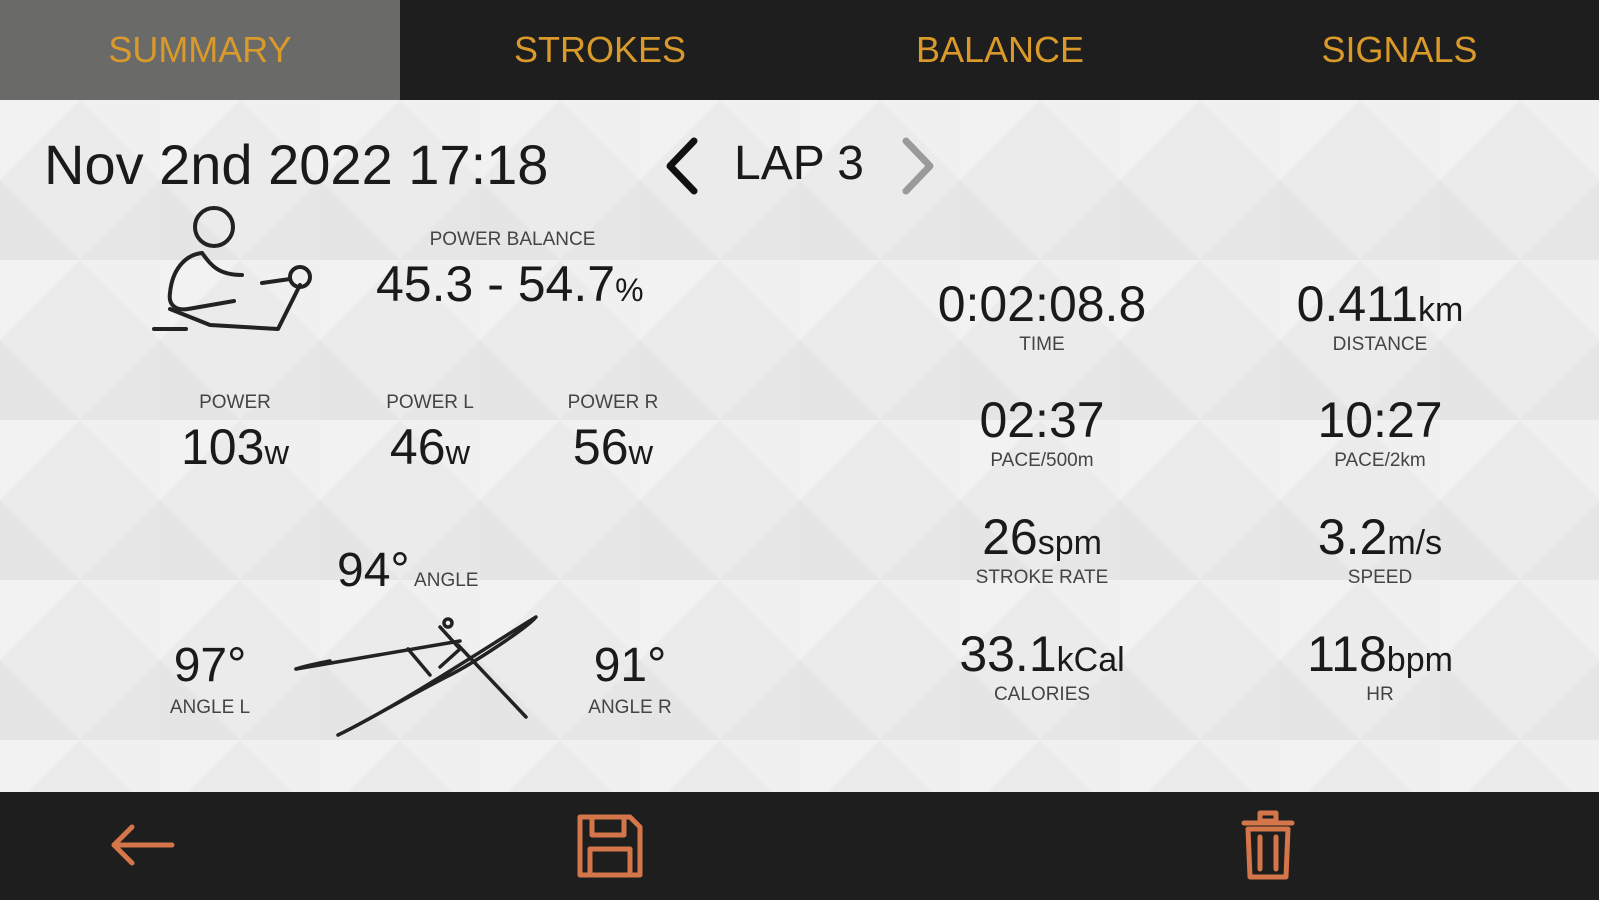  I want to click on pace500-number: 02:37, so click(1042, 420).